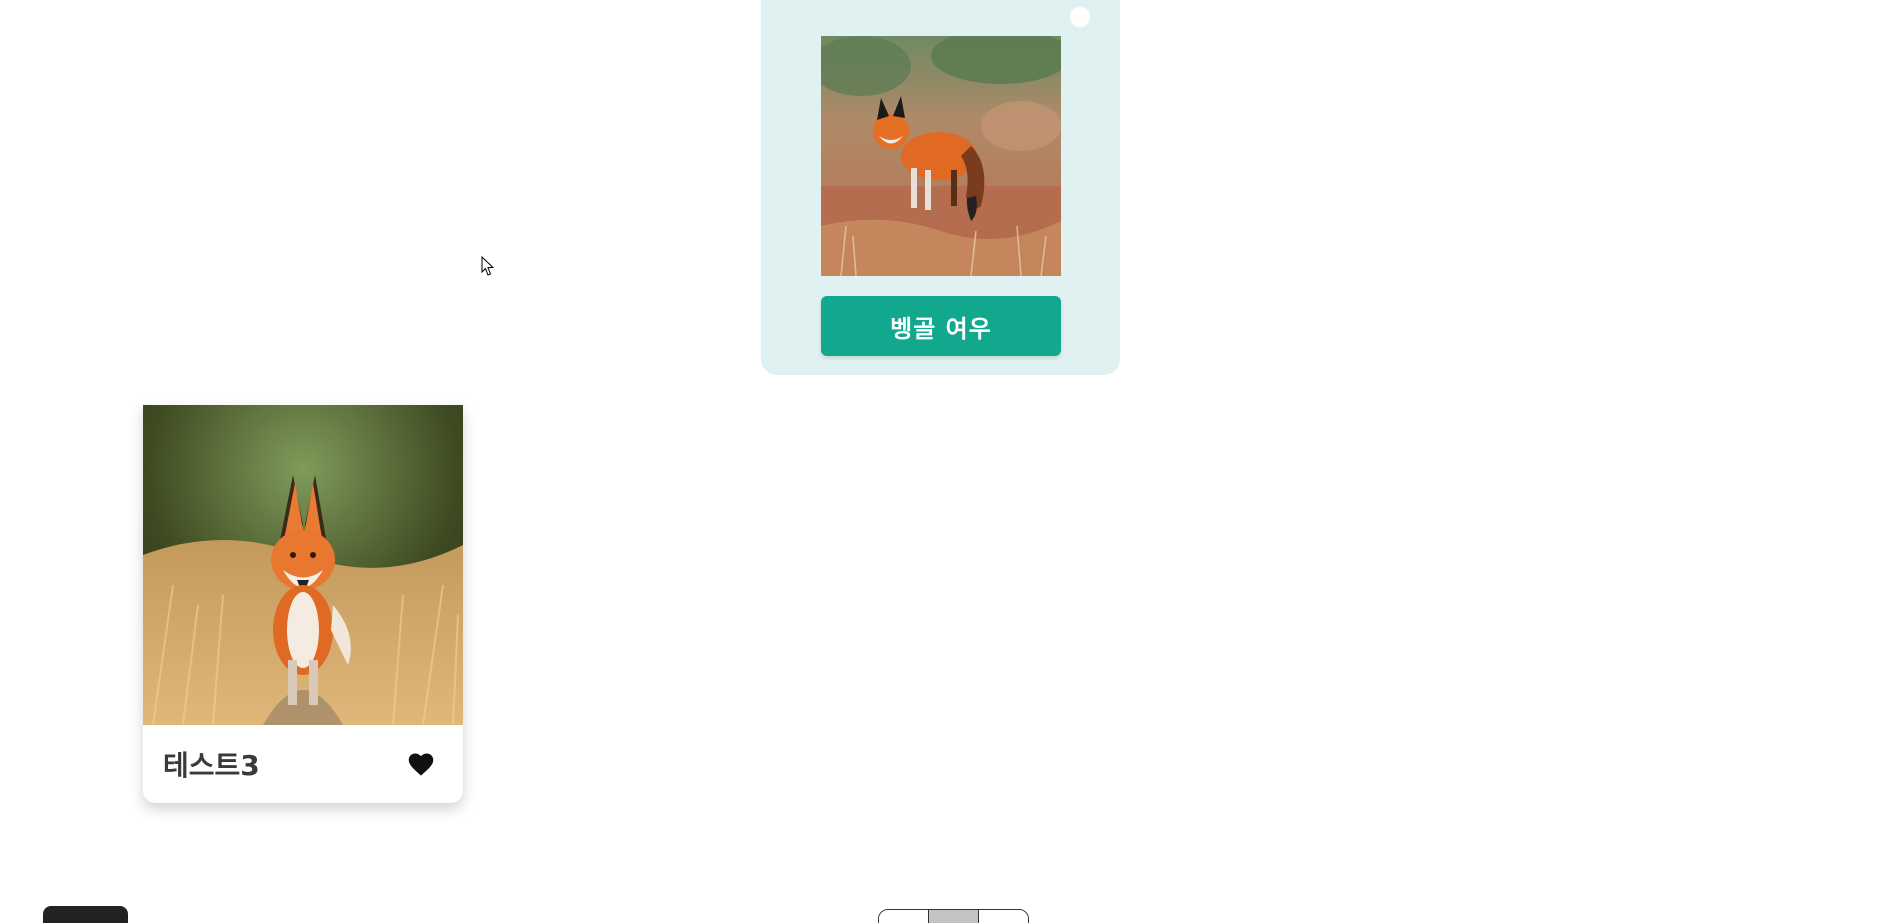 The image size is (1890, 923). What do you see at coordinates (421, 764) in the screenshot?
I see `heart-icon` at bounding box center [421, 764].